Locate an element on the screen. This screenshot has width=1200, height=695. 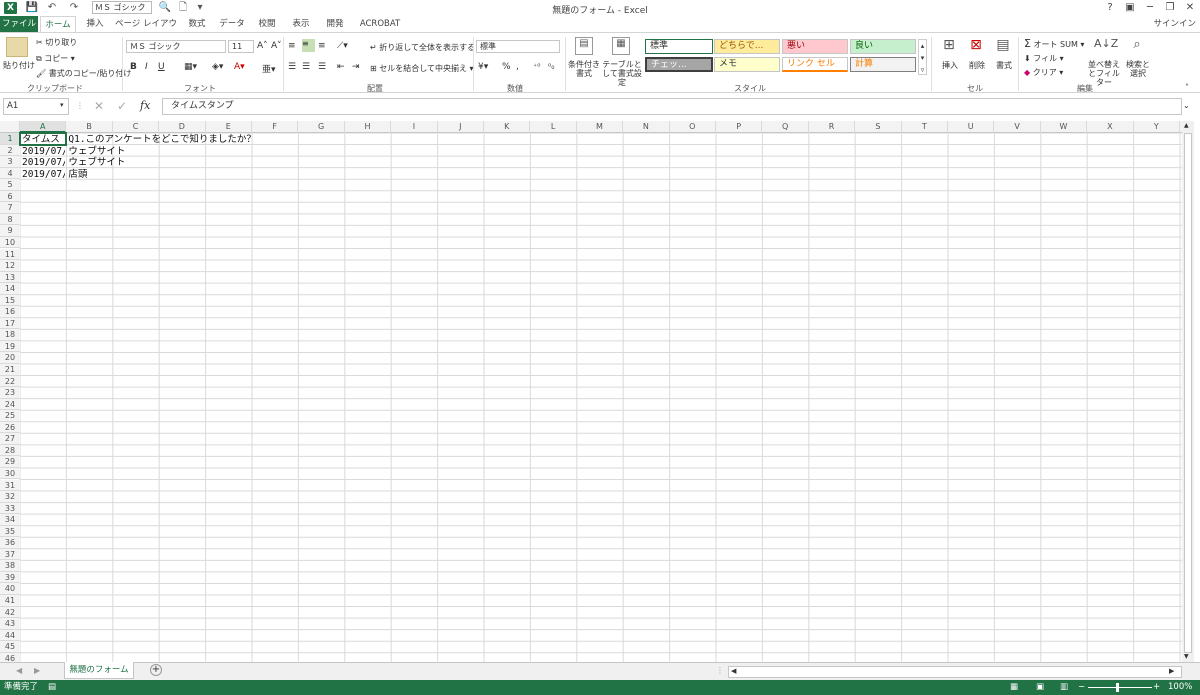
tab-file: ファイル is located at coordinates (19, 24).